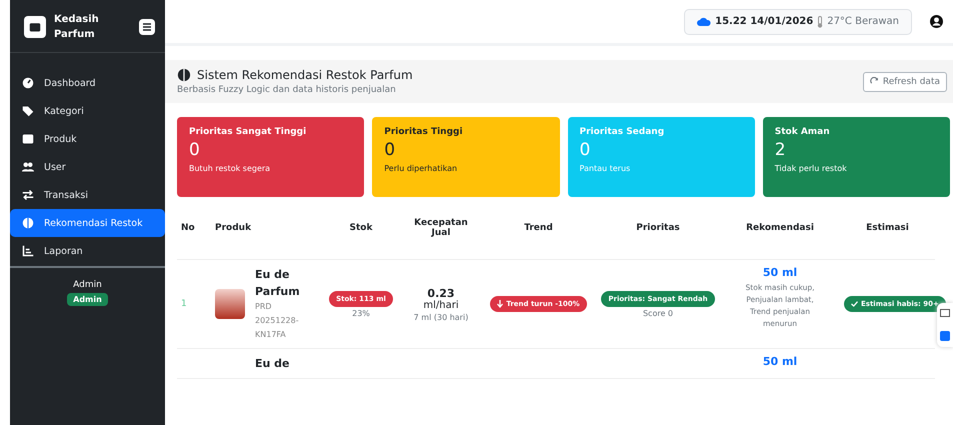 This screenshot has width=953, height=425. What do you see at coordinates (87, 285) in the screenshot?
I see `user-name: Admin` at bounding box center [87, 285].